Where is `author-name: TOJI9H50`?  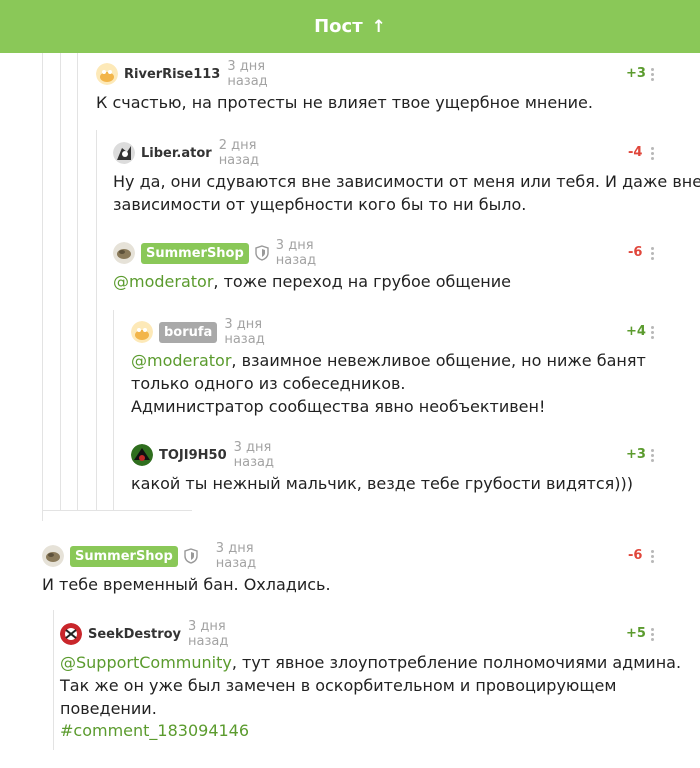
author-name: TOJI9H50 is located at coordinates (193, 455).